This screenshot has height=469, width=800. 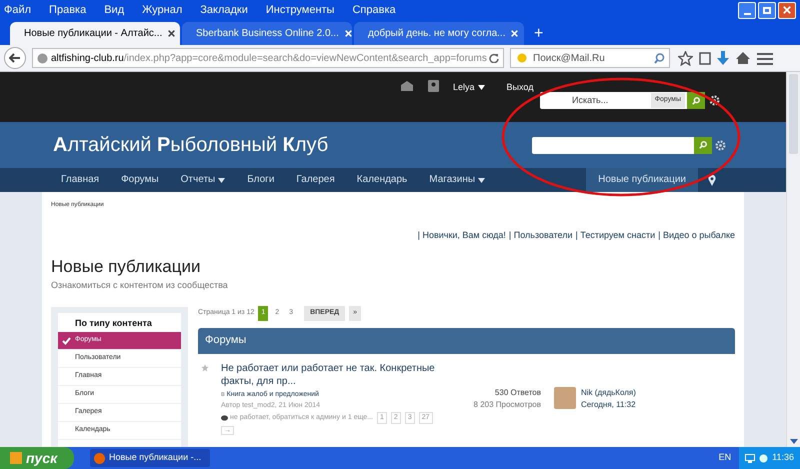 I want to click on download-icon, so click(x=723, y=58).